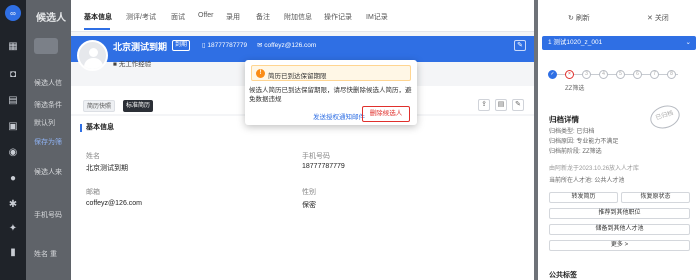  Describe the element at coordinates (330, 95) in the screenshot. I see `popover-message: 候选人简历已到达保留期限，请尽快删除候选人简历，避免数据违规` at that location.